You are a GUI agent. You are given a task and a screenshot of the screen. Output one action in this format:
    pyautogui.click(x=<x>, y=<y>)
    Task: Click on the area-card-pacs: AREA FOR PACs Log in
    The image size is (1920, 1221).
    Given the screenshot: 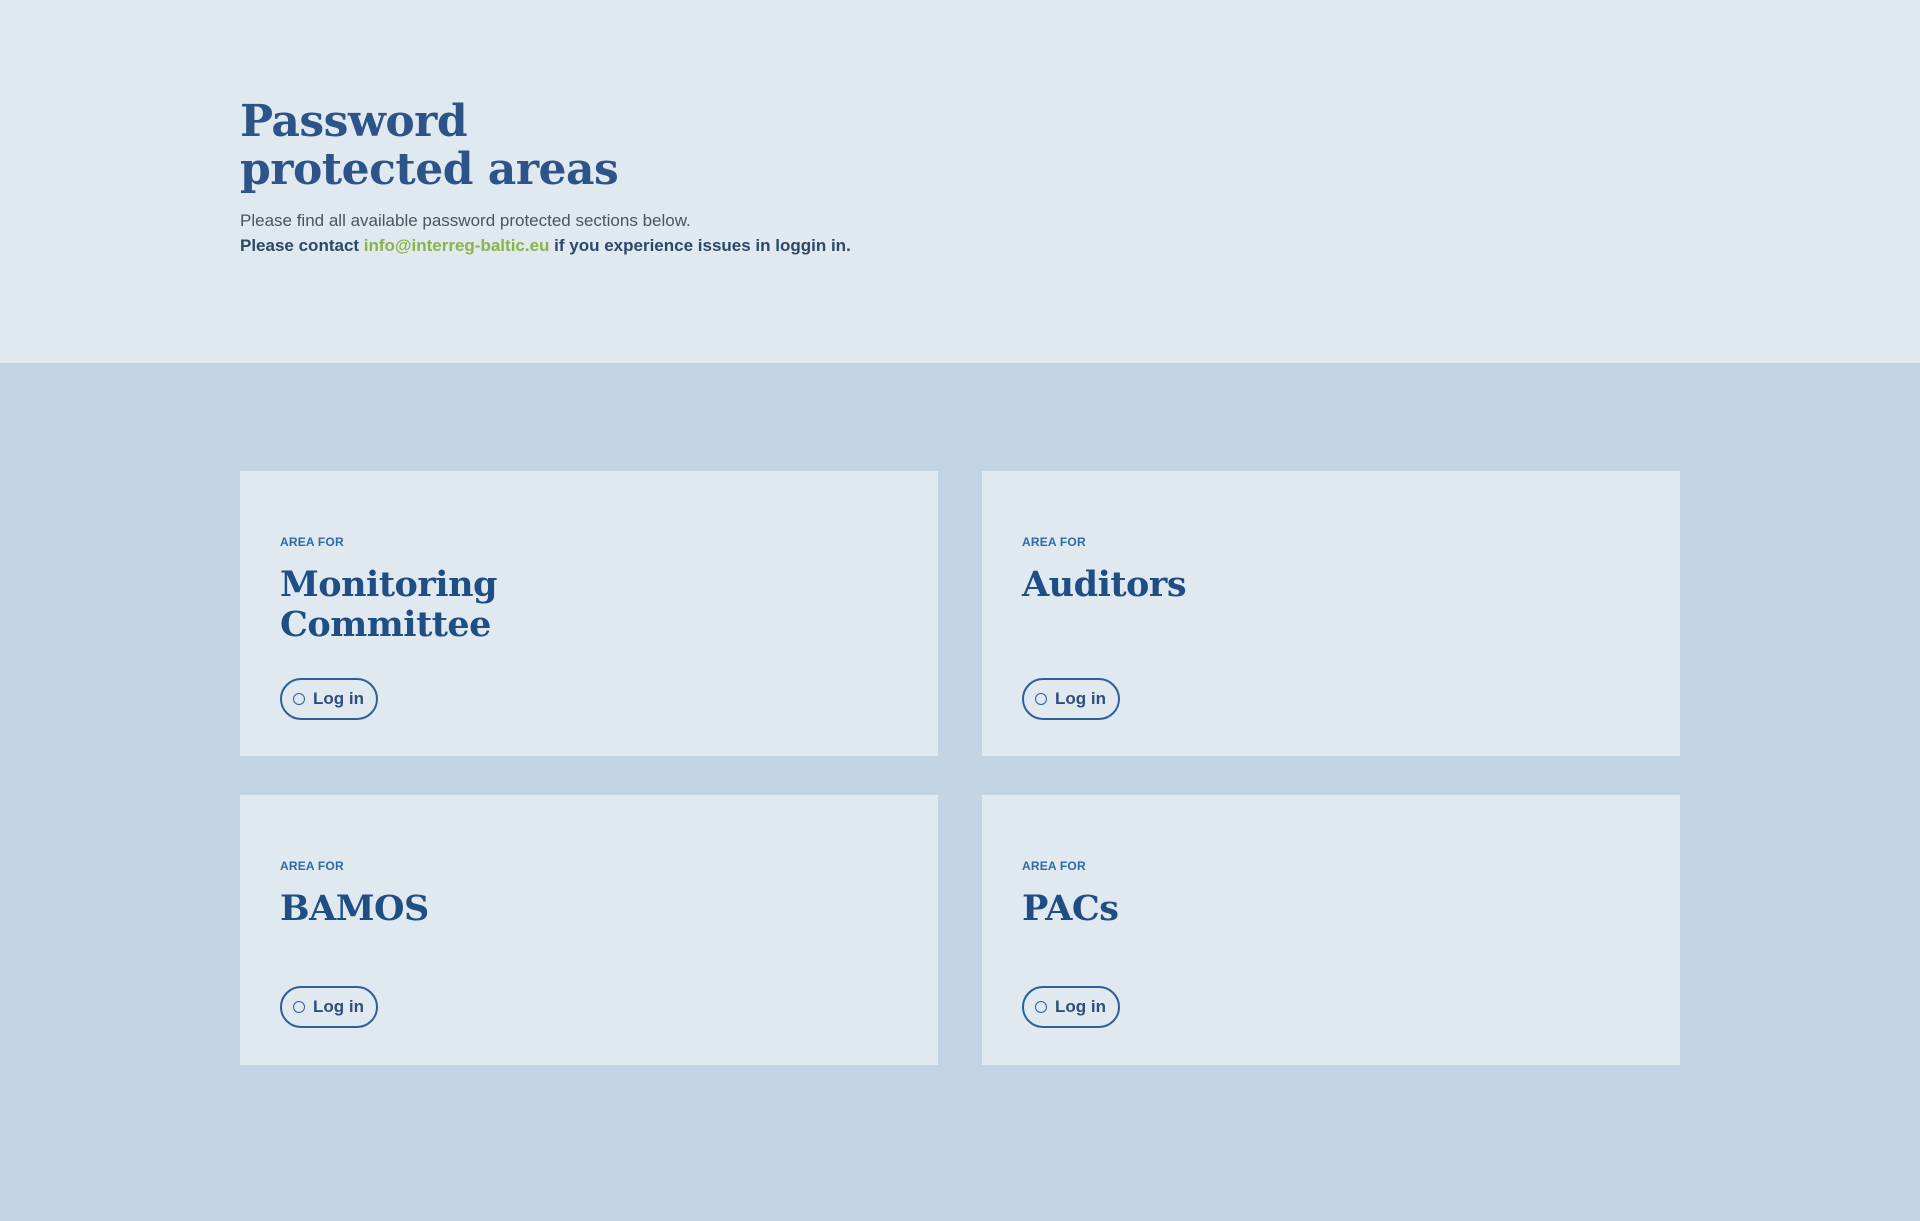 What is the action you would take?
    pyautogui.click(x=1331, y=930)
    